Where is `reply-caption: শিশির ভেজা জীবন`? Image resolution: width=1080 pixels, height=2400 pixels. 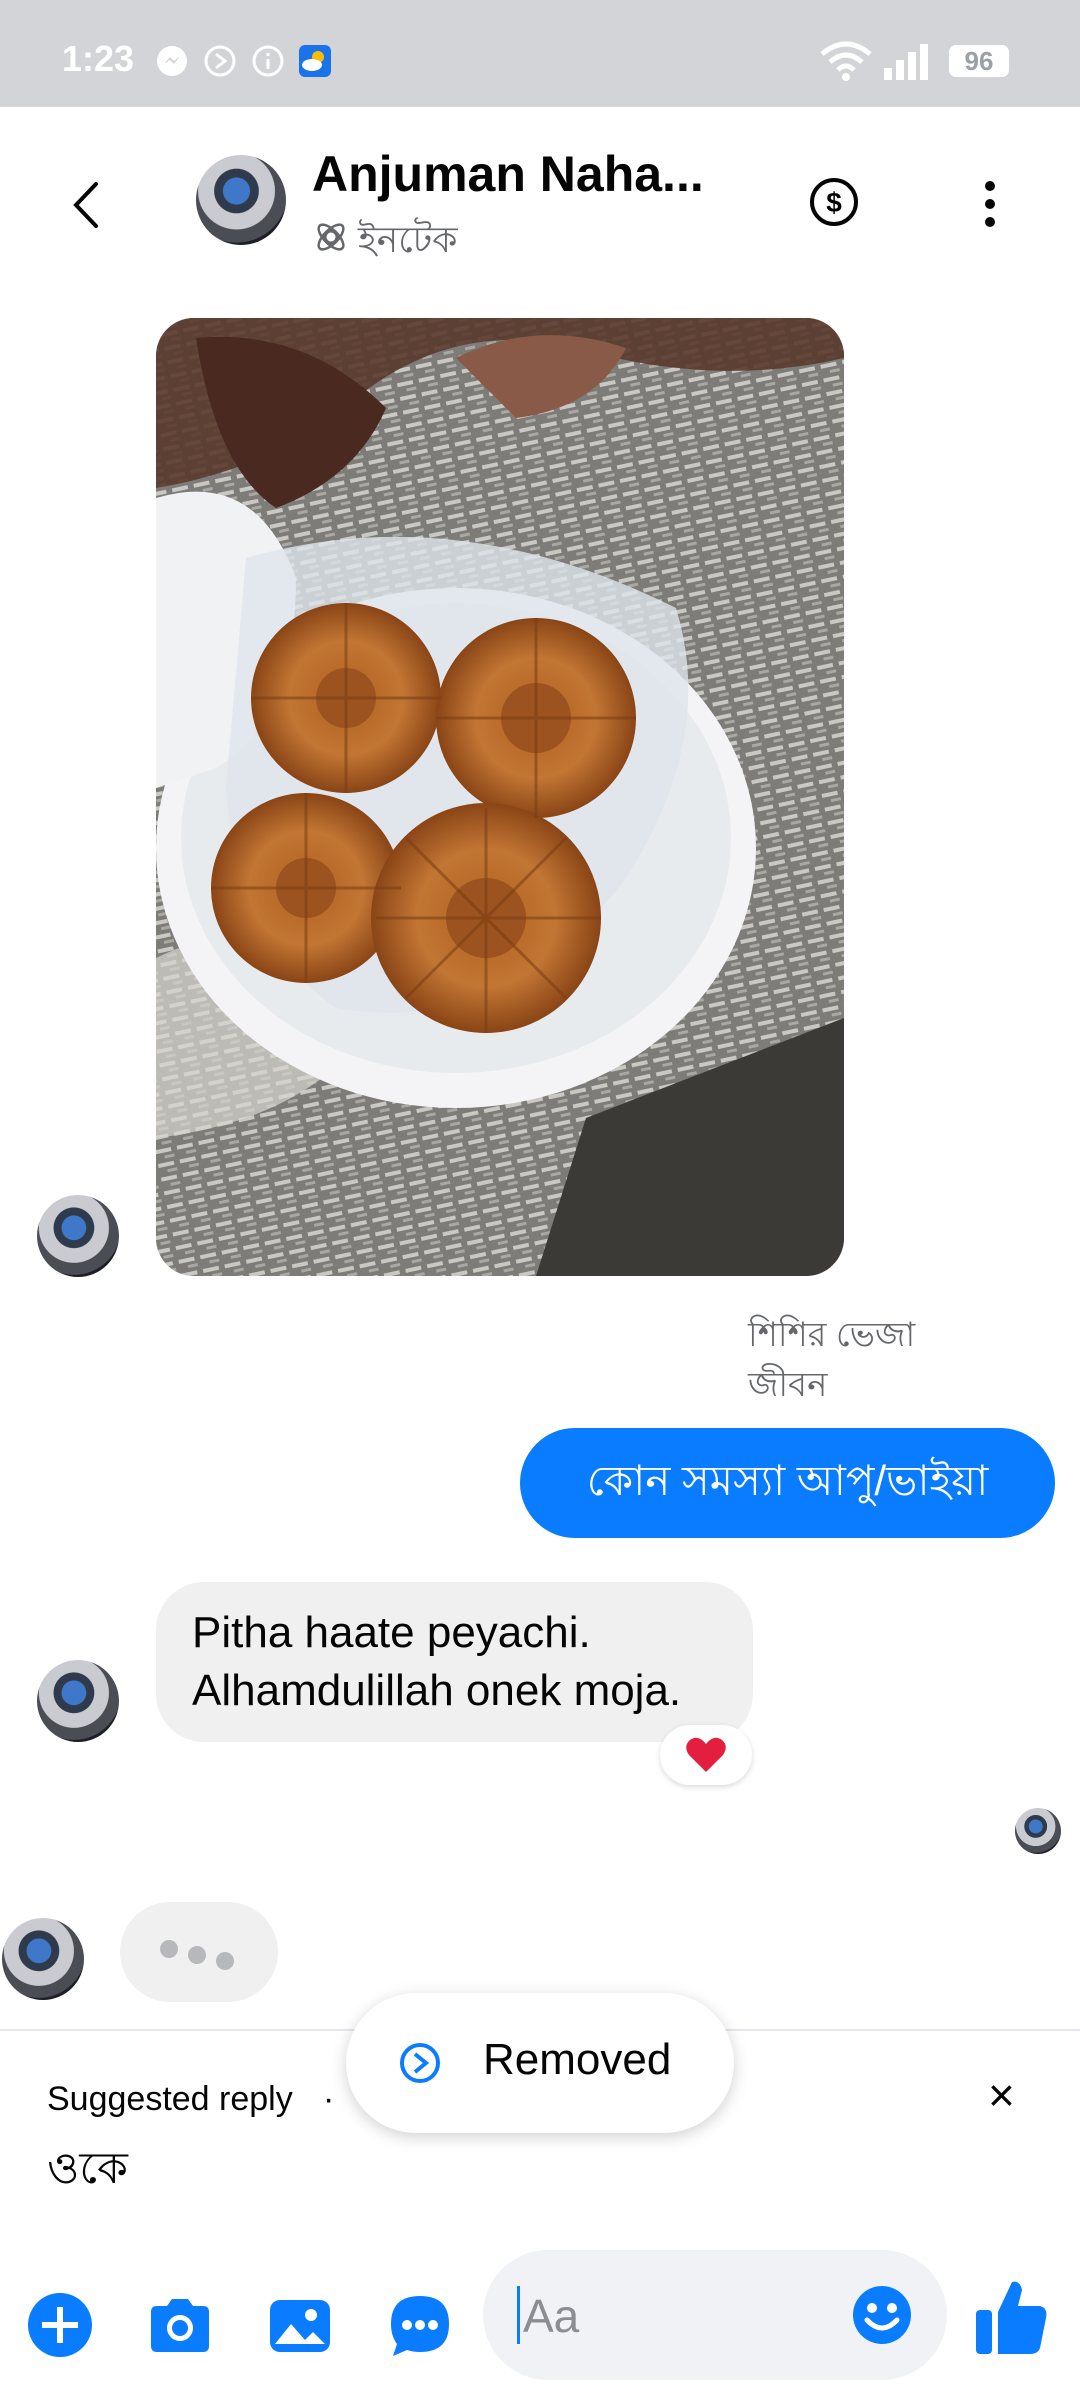
reply-caption: শিশির ভেজা জীবন is located at coordinates (831, 1360).